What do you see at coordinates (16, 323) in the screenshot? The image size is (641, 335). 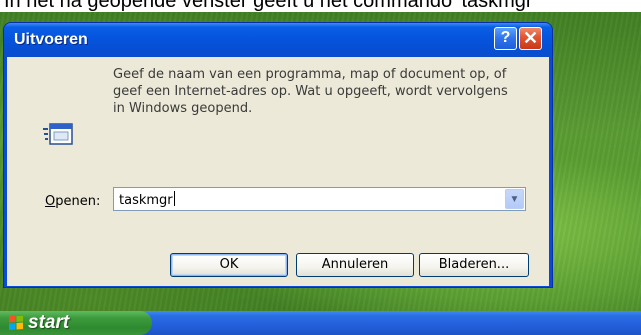 I see `windows-logo-icon` at bounding box center [16, 323].